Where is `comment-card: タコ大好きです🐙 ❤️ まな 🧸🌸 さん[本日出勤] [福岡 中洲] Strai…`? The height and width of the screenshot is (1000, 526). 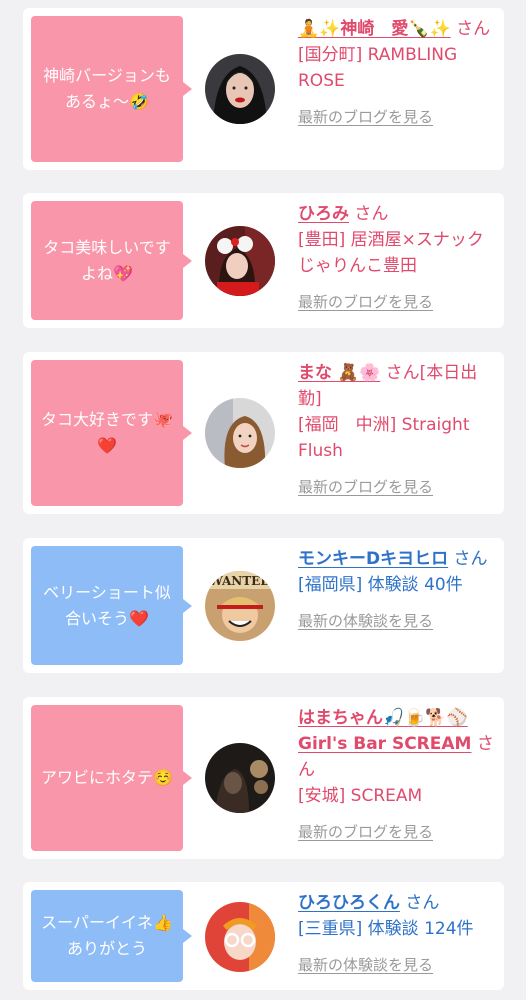 comment-card: タコ大好きです🐙 ❤️ まな 🧸🌸 さん[本日出勤] [福岡 中洲] Strai… is located at coordinates (263, 433).